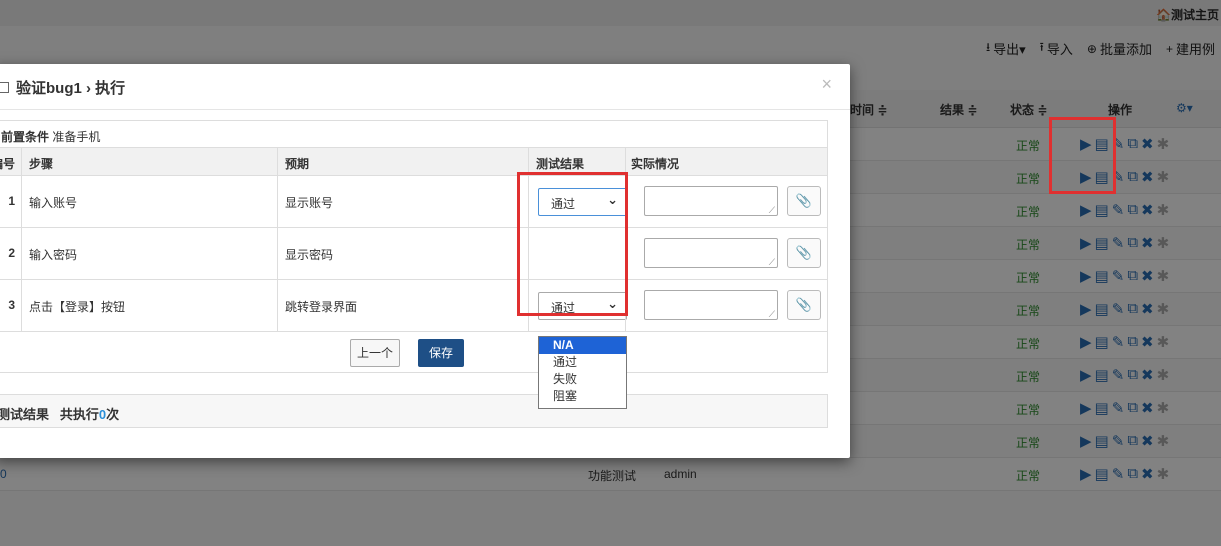 The image size is (1221, 546). What do you see at coordinates (53, 203) in the screenshot?
I see `step-text: 输入账号` at bounding box center [53, 203].